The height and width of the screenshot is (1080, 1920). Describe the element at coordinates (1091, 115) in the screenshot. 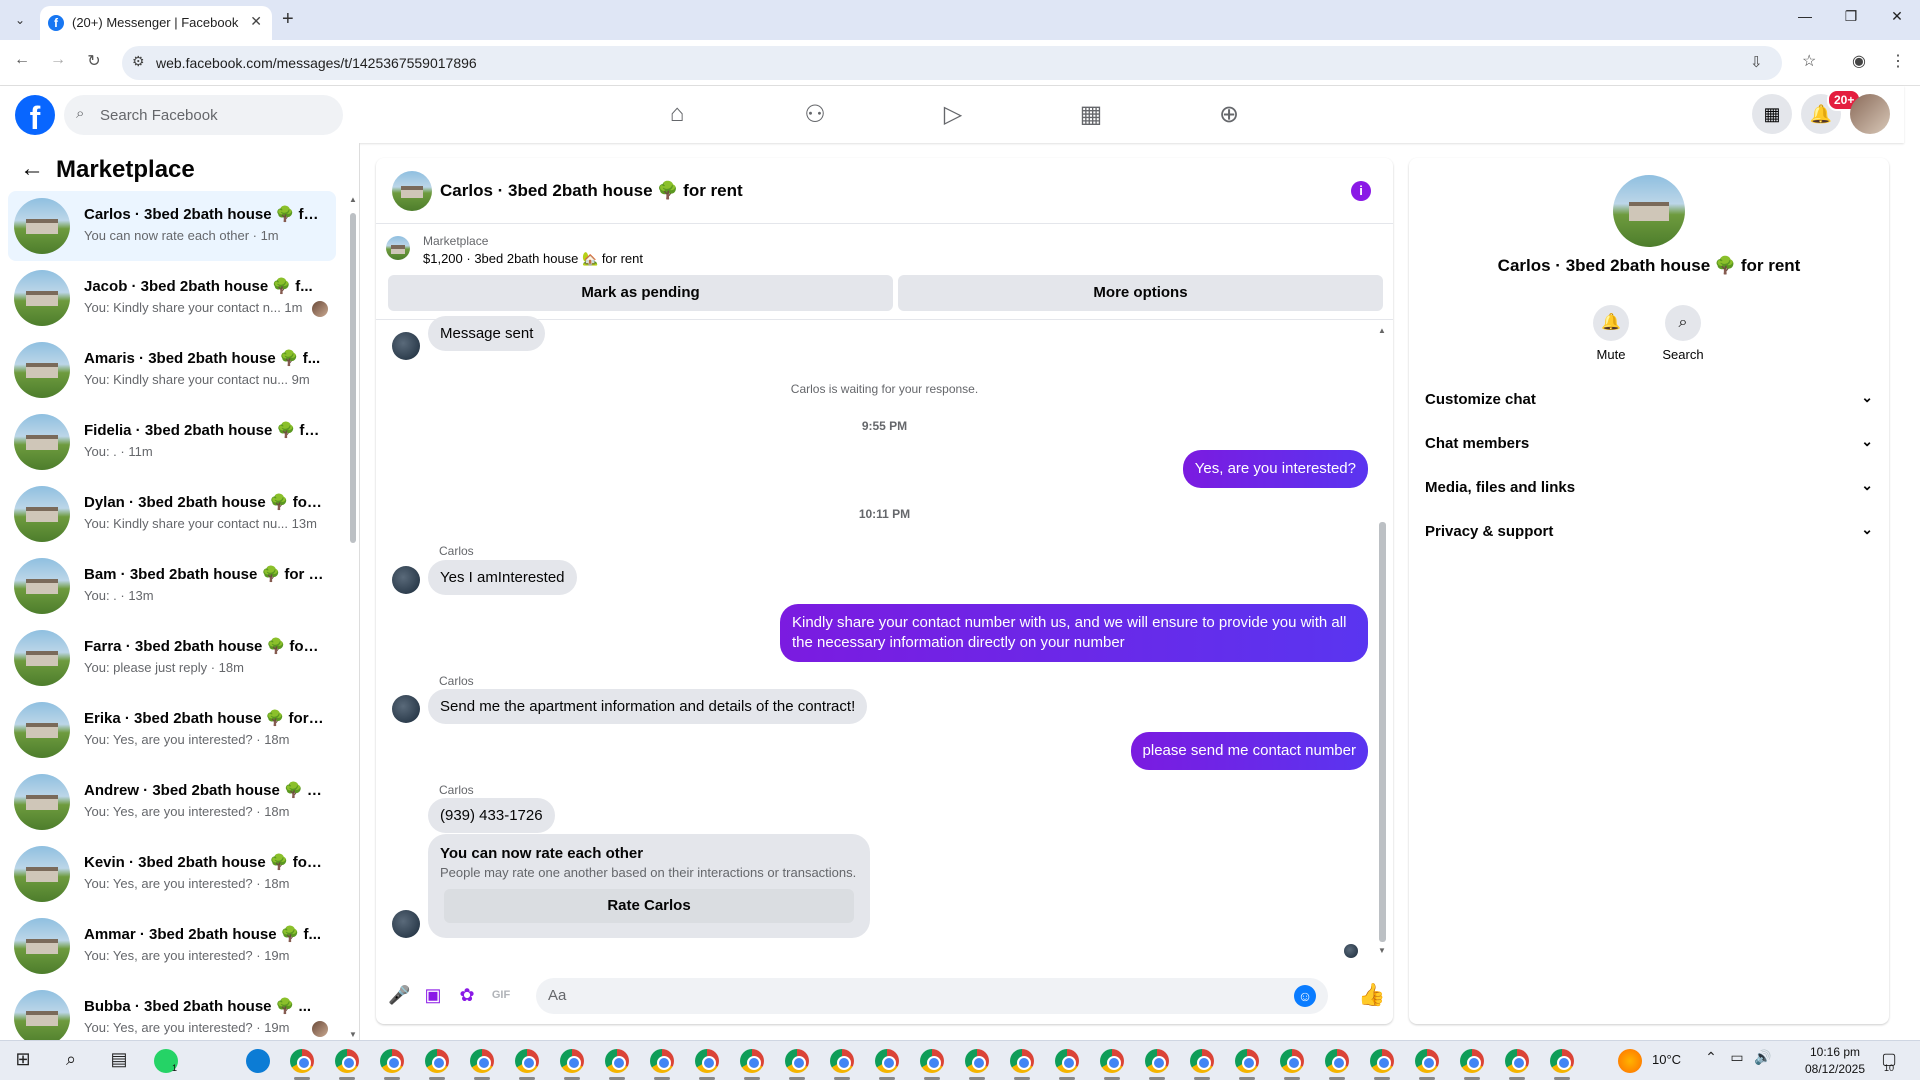

I see `marketplace-icon: ▦` at that location.